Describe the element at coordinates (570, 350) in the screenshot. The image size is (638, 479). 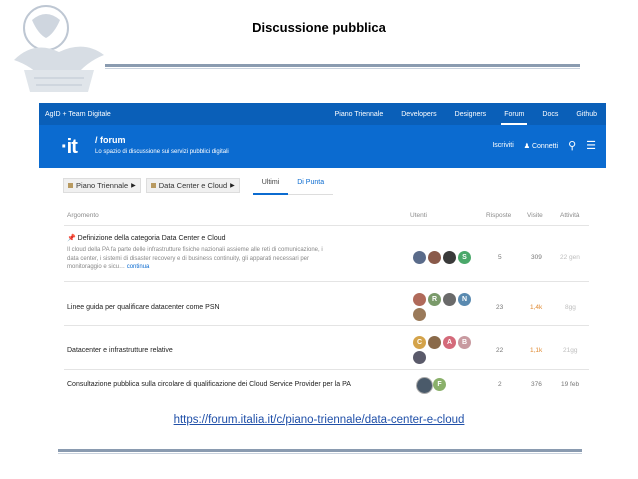
I see `activity-time: 21gg` at that location.